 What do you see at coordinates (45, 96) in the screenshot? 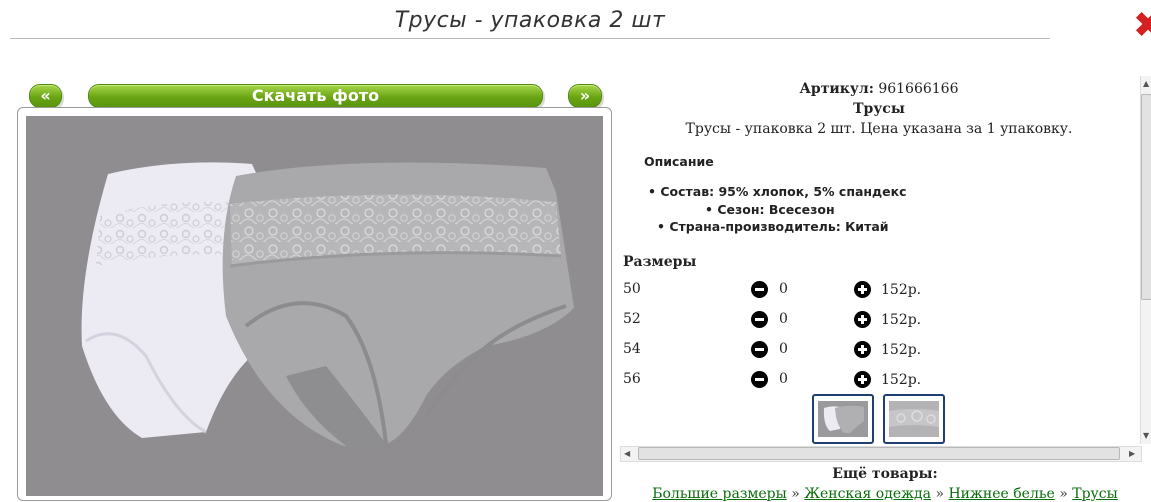
I see `prev-photo-button: «` at bounding box center [45, 96].